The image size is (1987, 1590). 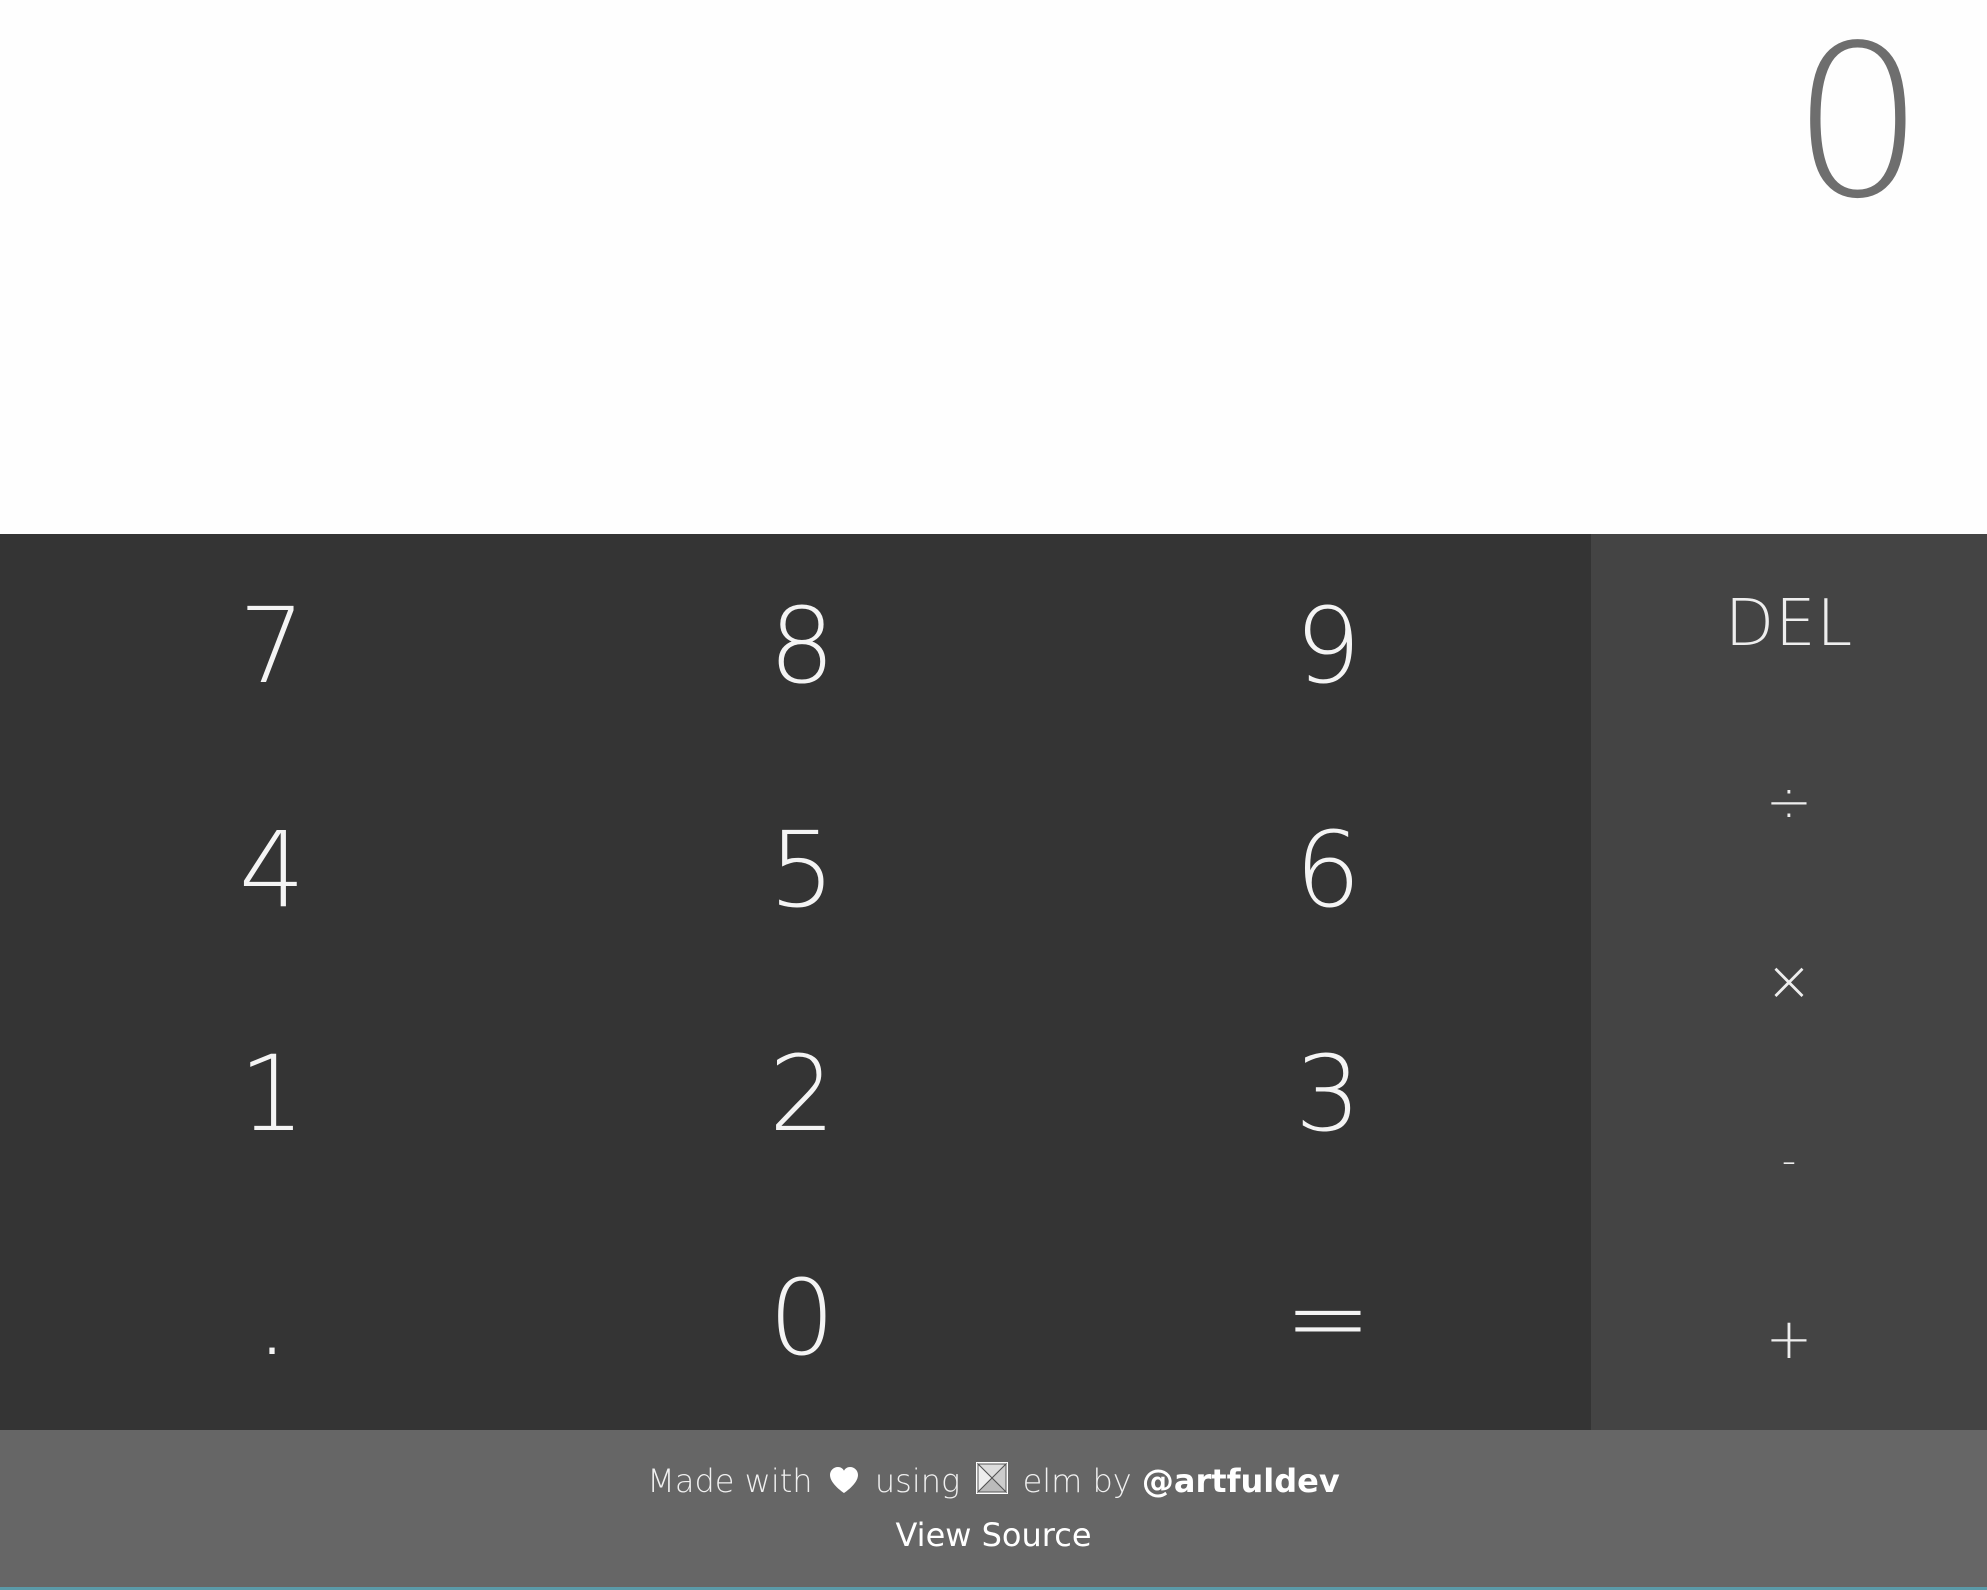 What do you see at coordinates (1858, 122) in the screenshot?
I see `display-value: 0` at bounding box center [1858, 122].